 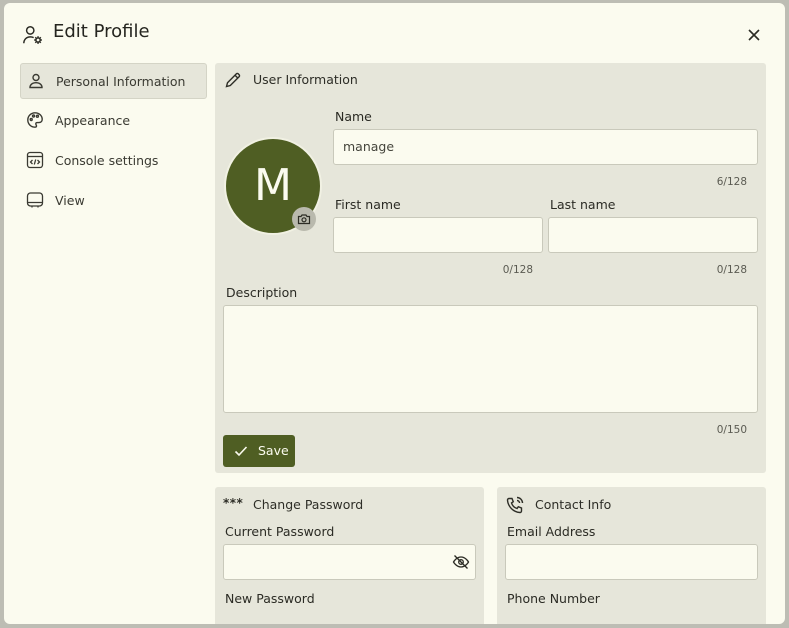 What do you see at coordinates (280, 531) in the screenshot?
I see `current-password-label: Current Password` at bounding box center [280, 531].